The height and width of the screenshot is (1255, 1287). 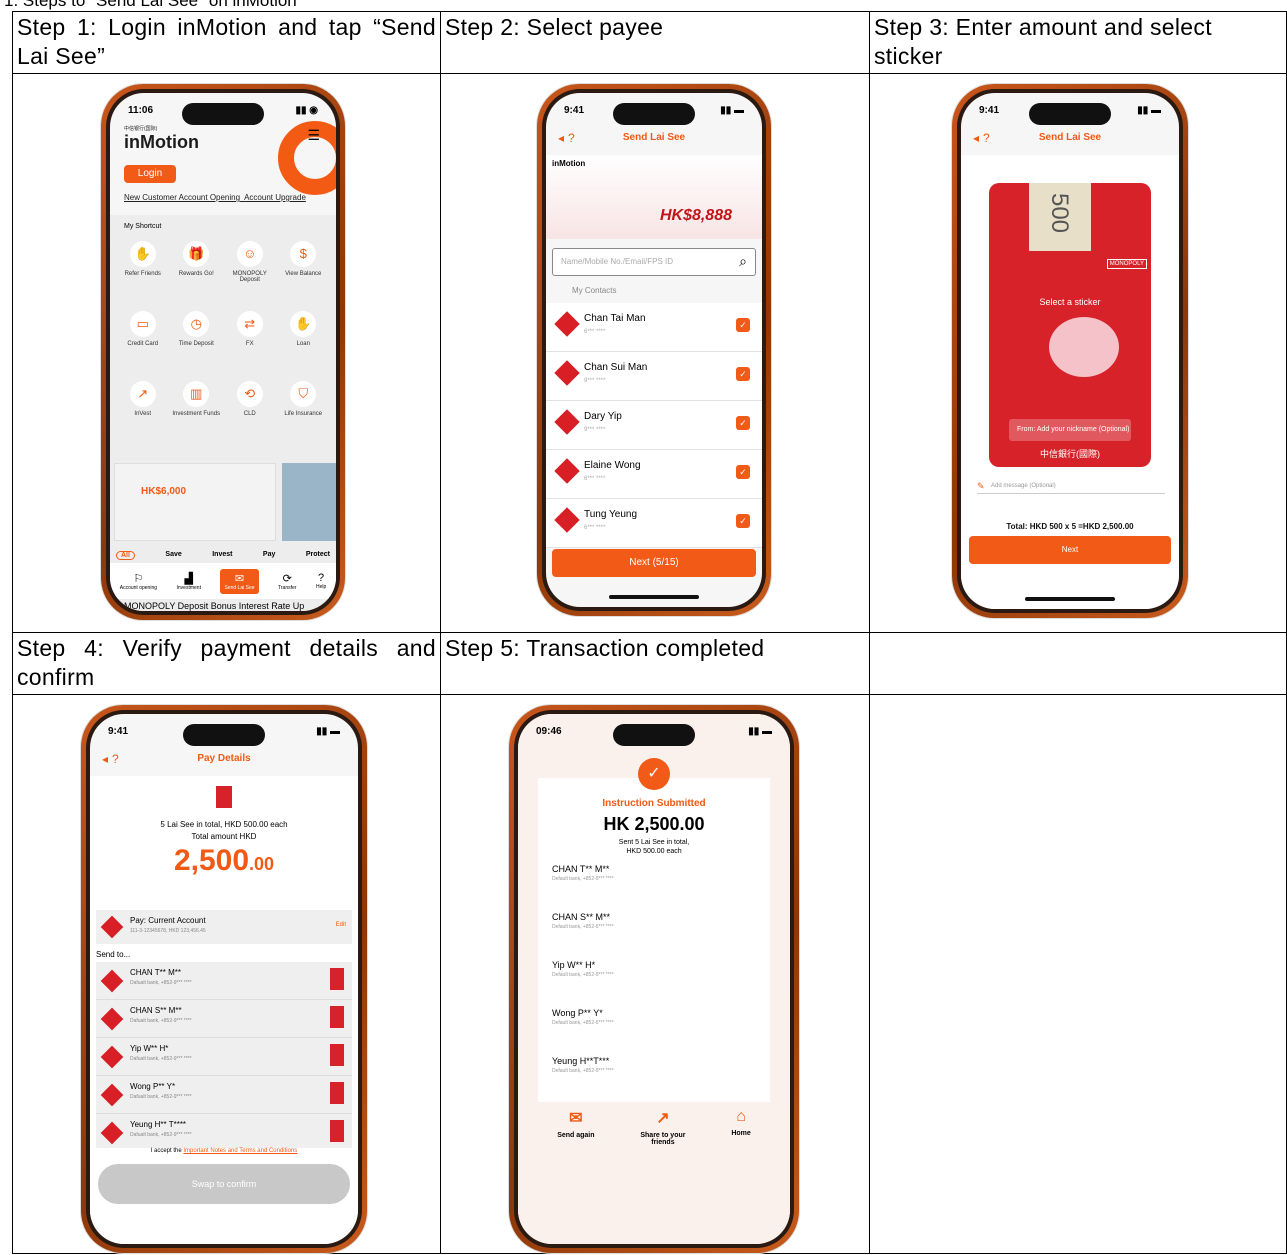 I want to click on document-title: 1. Steps to "Send Lai See" on inMotion, so click(x=150, y=5).